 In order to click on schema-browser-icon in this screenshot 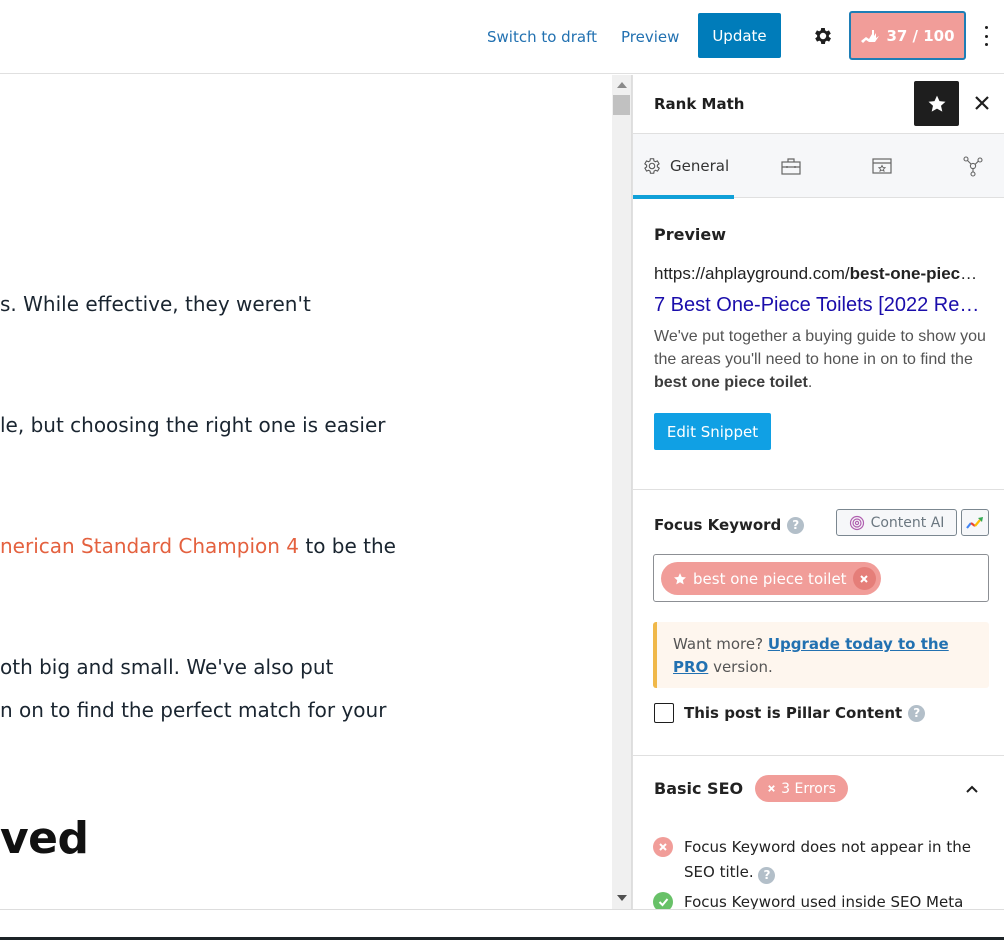, I will do `click(882, 166)`.